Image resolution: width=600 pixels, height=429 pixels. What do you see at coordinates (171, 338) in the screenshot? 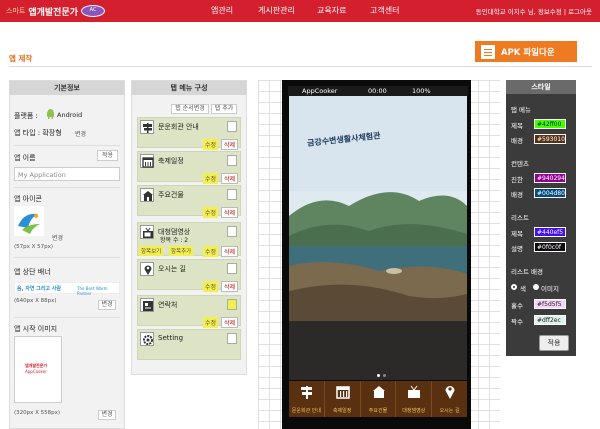
I see `tab-item-name: Setting` at bounding box center [171, 338].